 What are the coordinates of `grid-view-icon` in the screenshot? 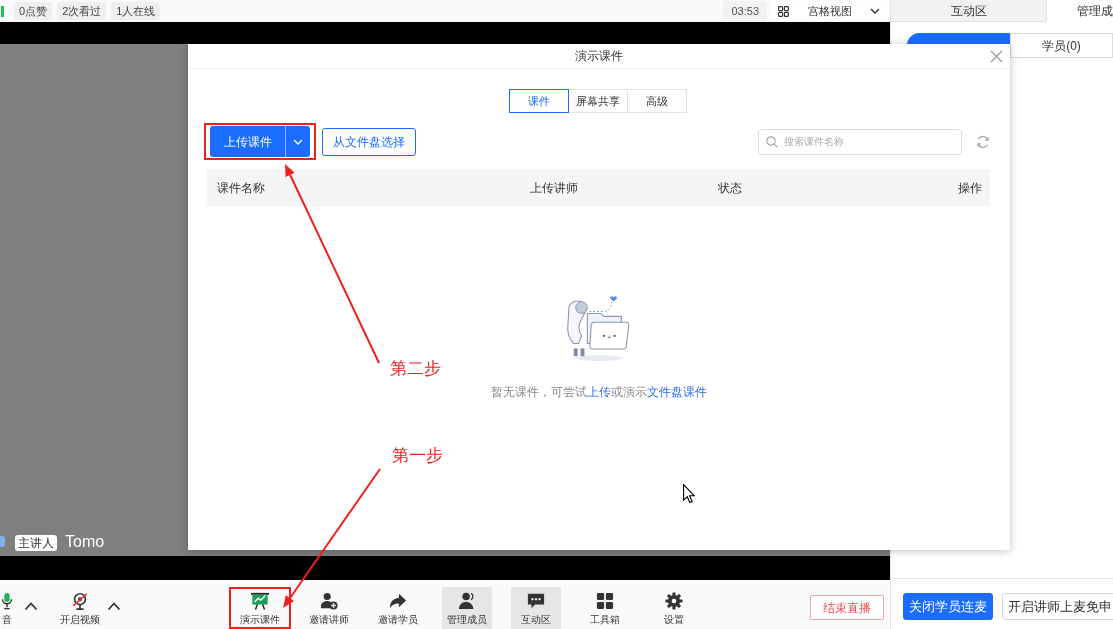 It's located at (783, 11).